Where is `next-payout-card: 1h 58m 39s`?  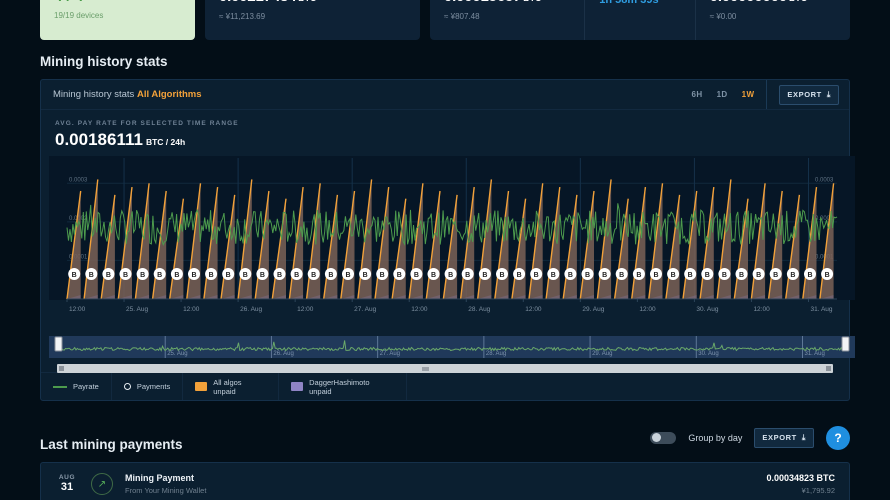 next-payout-card: 1h 58m 39s is located at coordinates (639, 20).